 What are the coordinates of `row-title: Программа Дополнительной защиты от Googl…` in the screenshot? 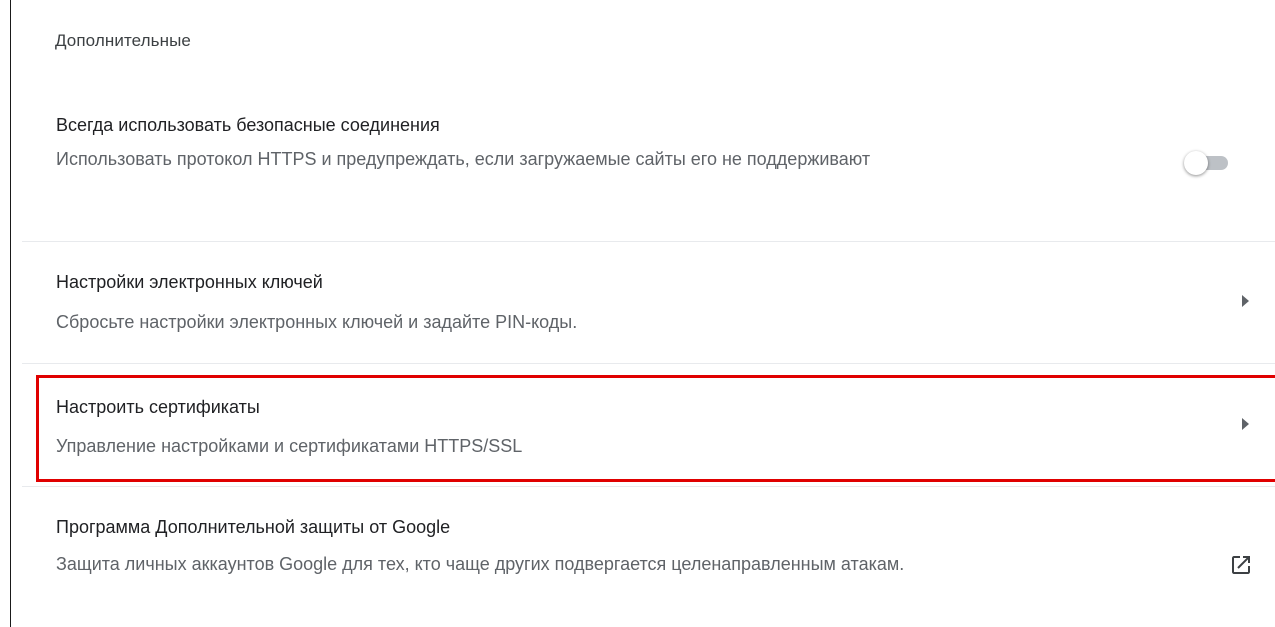 It's located at (253, 527).